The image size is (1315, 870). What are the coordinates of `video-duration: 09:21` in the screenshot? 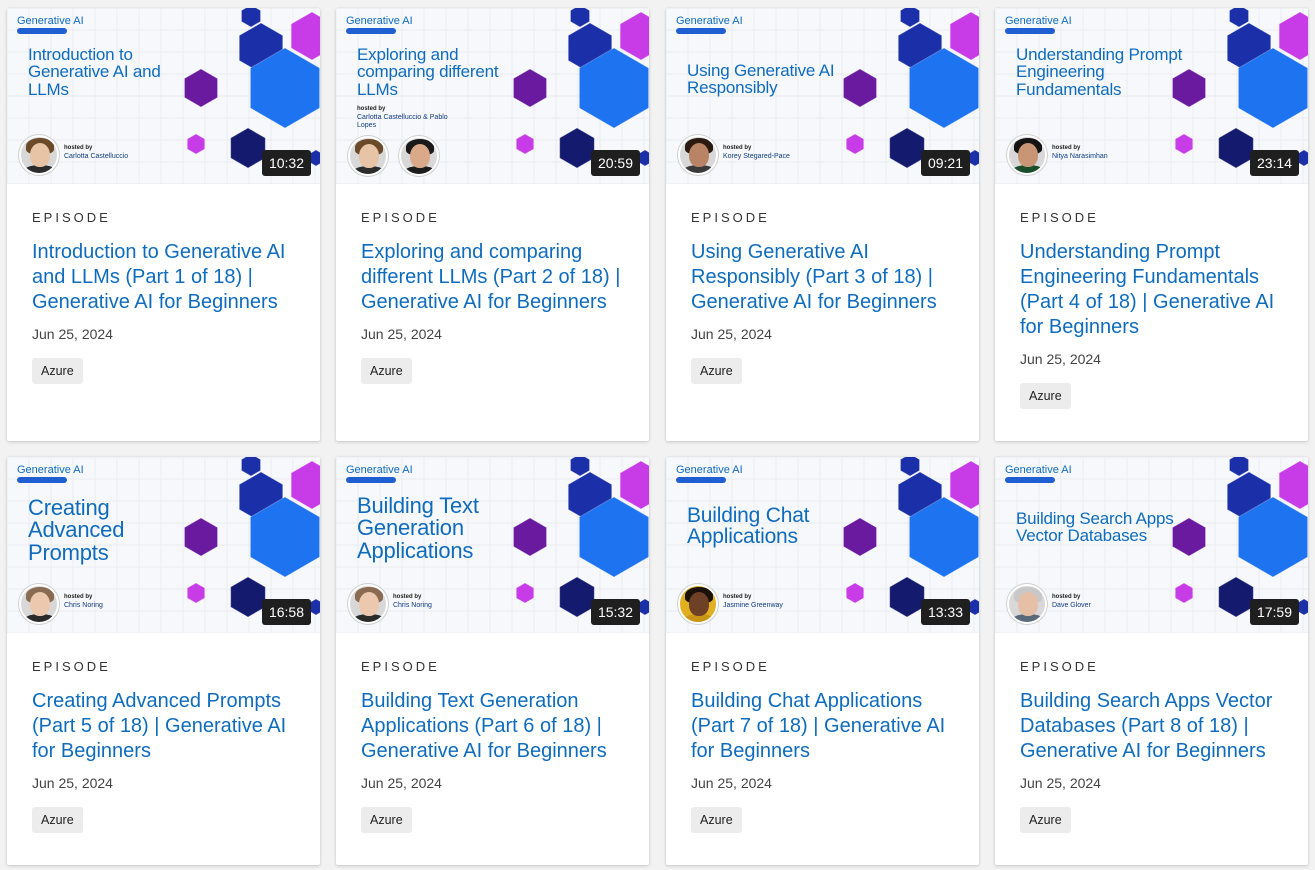 It's located at (945, 163).